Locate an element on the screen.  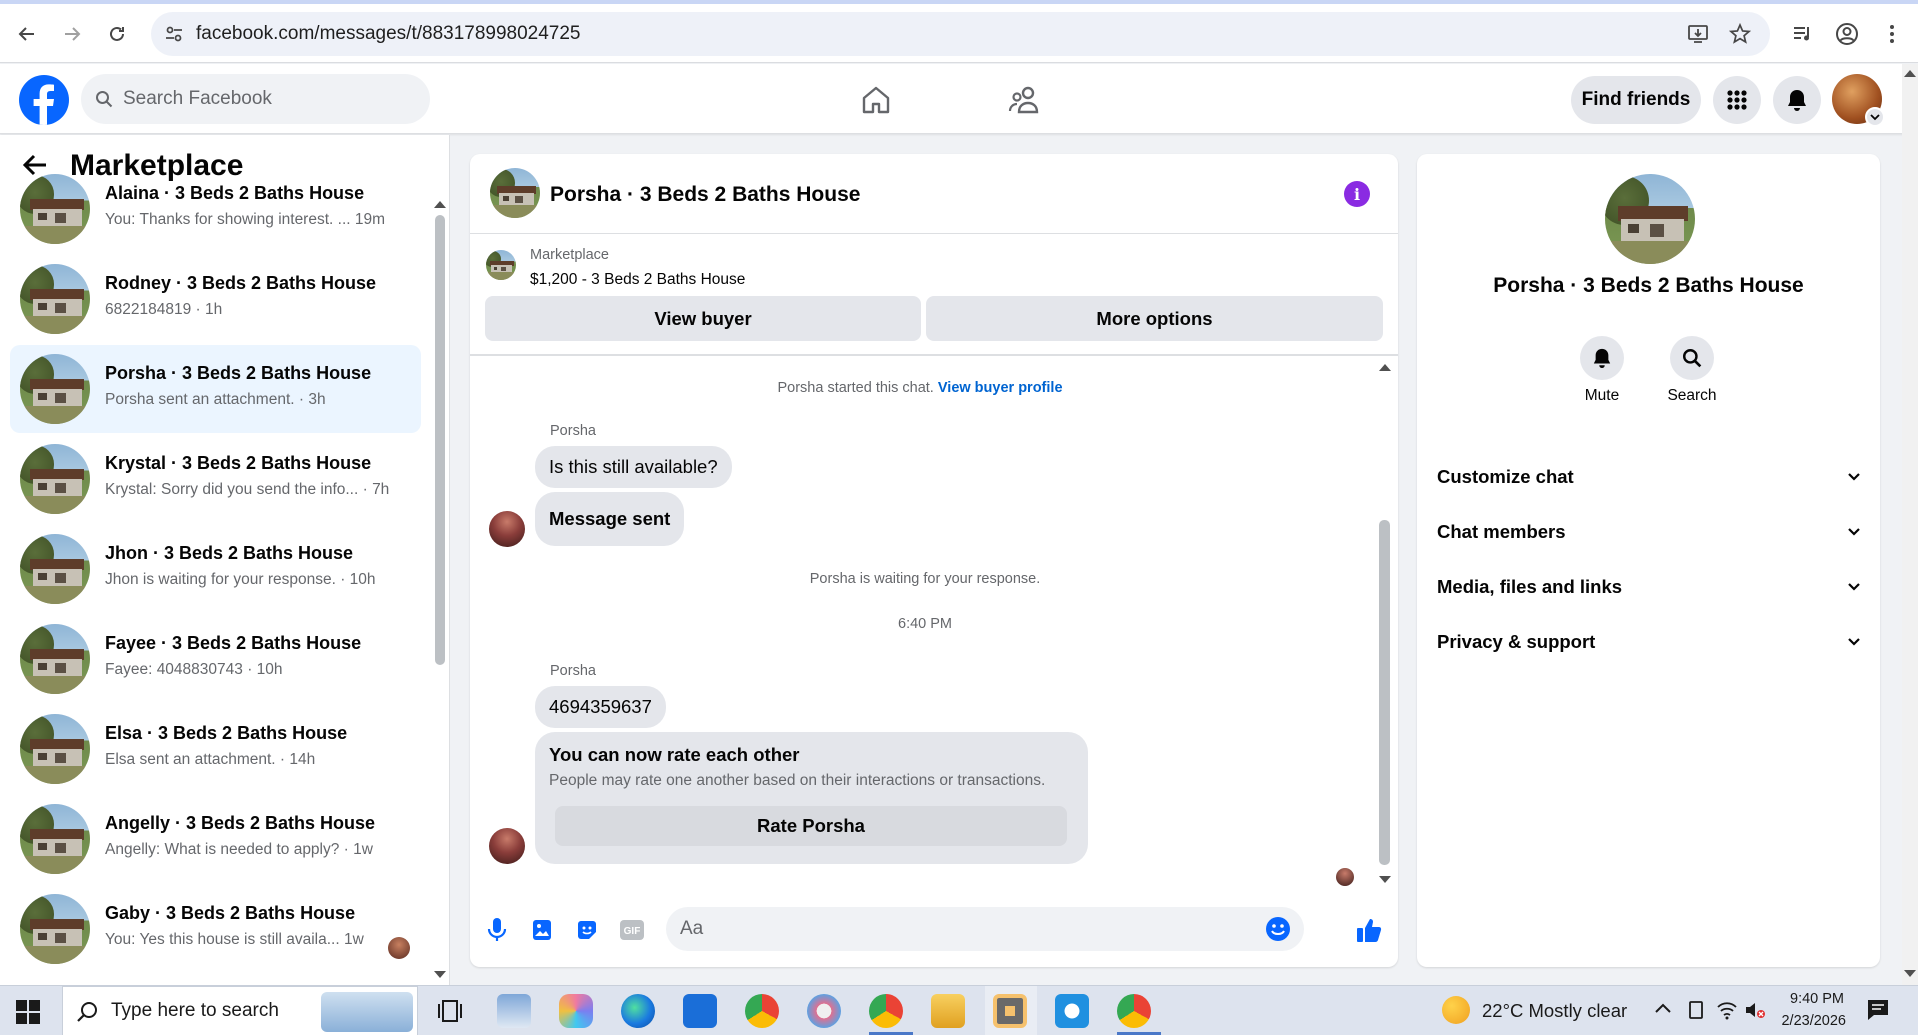
url-text: facebook.com/messages/t/883178998024725 is located at coordinates (388, 34).